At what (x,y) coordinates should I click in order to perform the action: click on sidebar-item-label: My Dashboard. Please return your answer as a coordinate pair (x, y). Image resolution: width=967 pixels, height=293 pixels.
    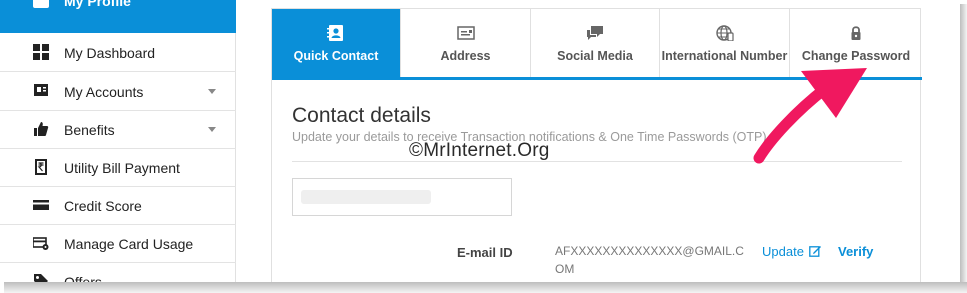
    Looking at the image, I should click on (110, 53).